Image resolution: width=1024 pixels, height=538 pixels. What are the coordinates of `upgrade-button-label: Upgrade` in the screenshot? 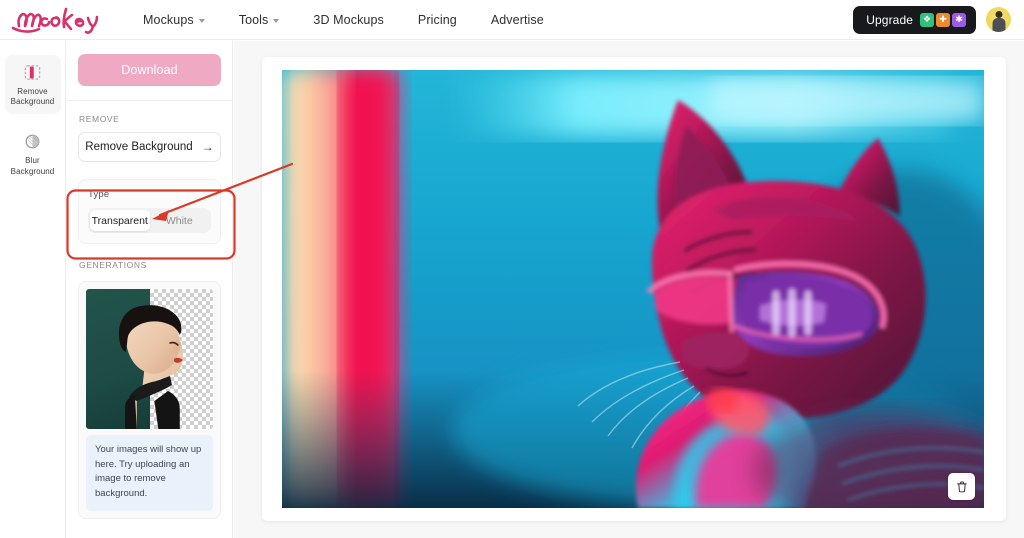 It's located at (889, 19).